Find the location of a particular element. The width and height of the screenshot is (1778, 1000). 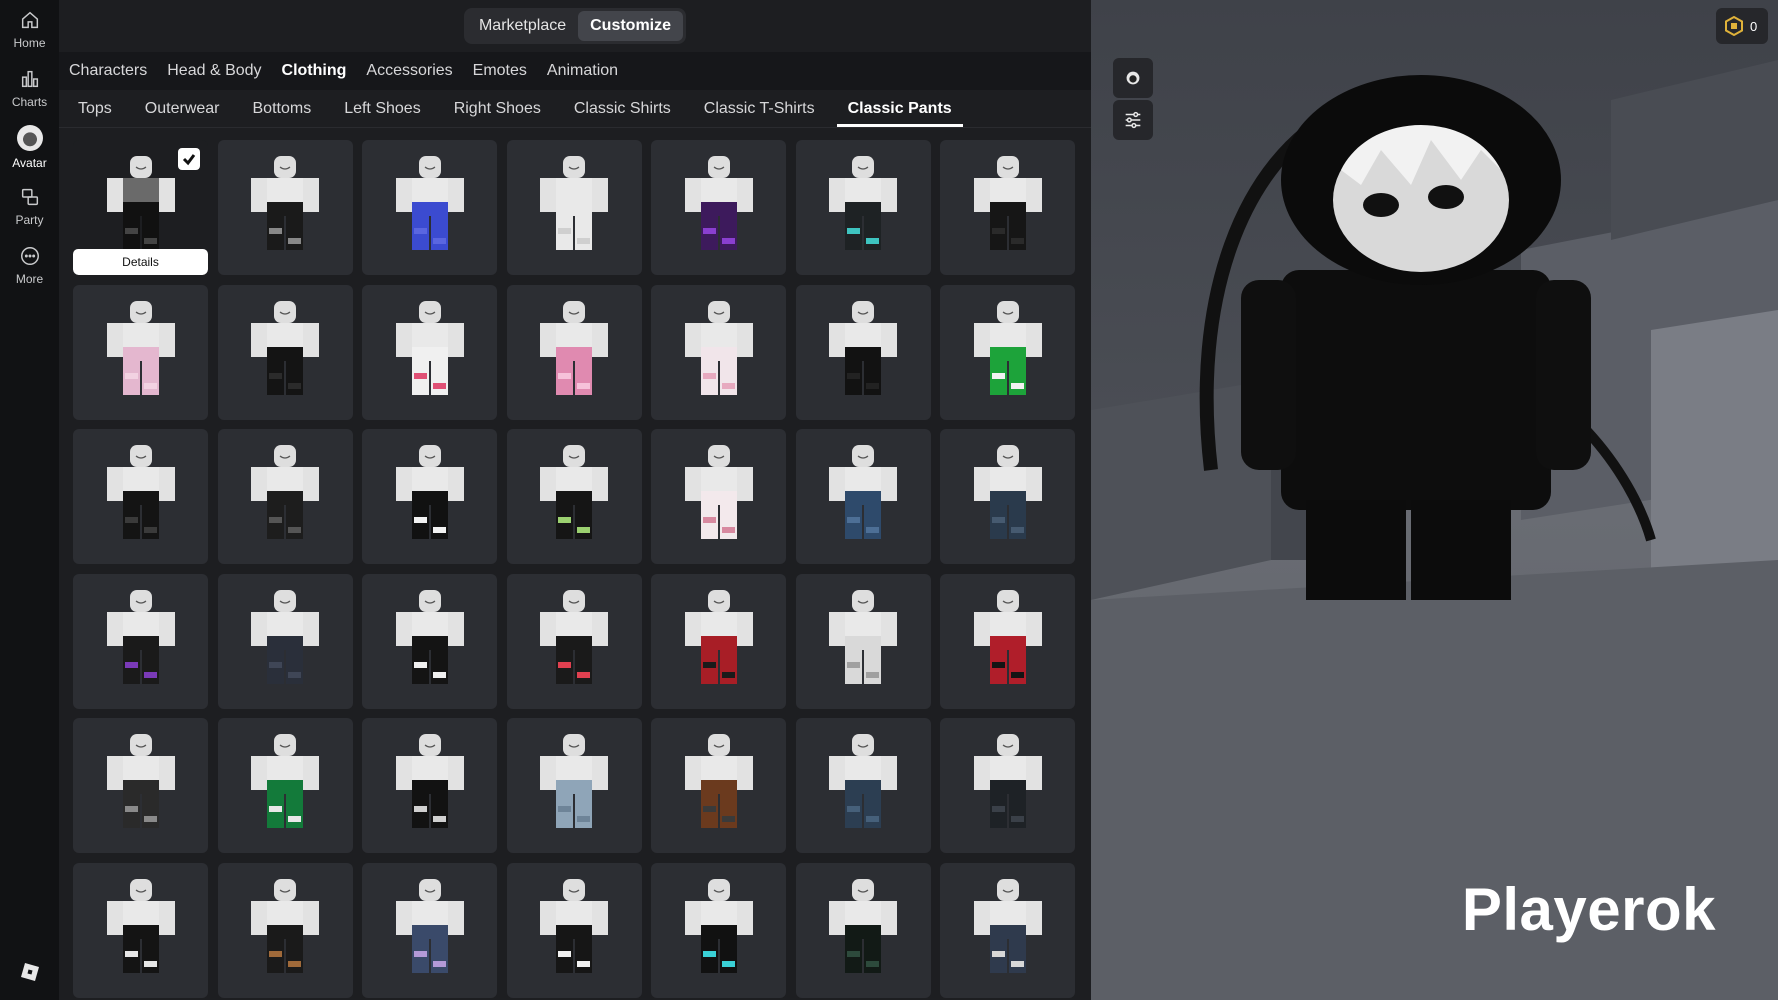

sliders-icon is located at coordinates (1133, 120).